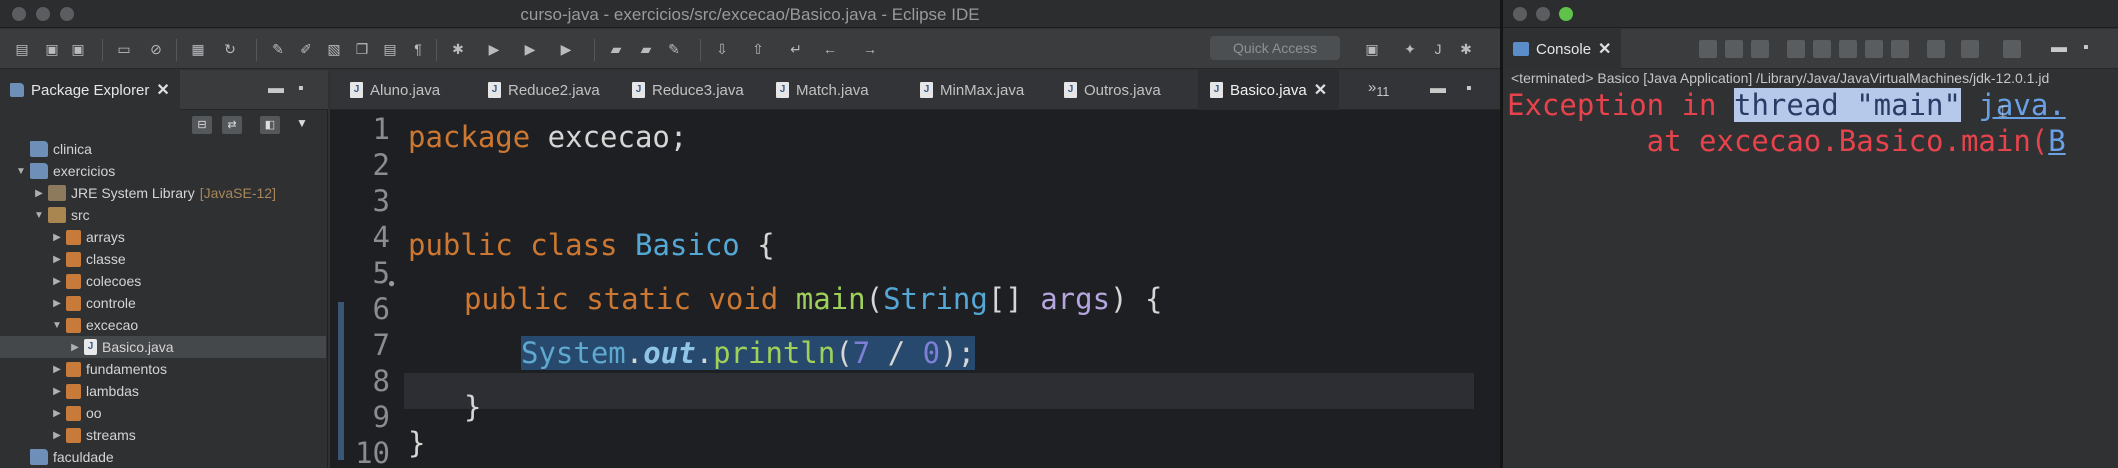 The width and height of the screenshot is (2118, 468). Describe the element at coordinates (1734, 49) in the screenshot. I see `remove-launch-icon` at that location.